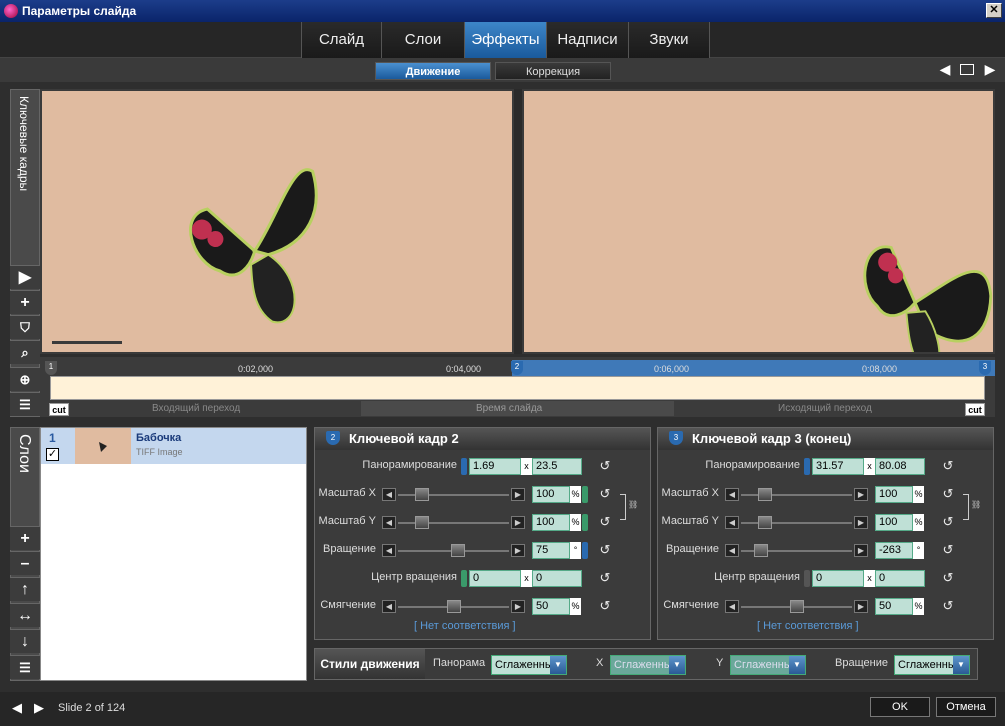 The image size is (1005, 726). Describe the element at coordinates (894, 494) in the screenshot. I see `kf3-scale_x-field: 100` at that location.